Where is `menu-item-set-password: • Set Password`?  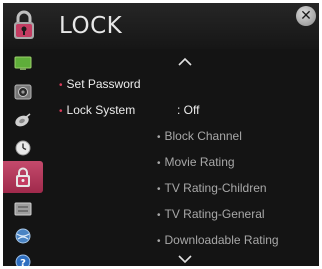
menu-item-set-password: • Set Password is located at coordinates (100, 84).